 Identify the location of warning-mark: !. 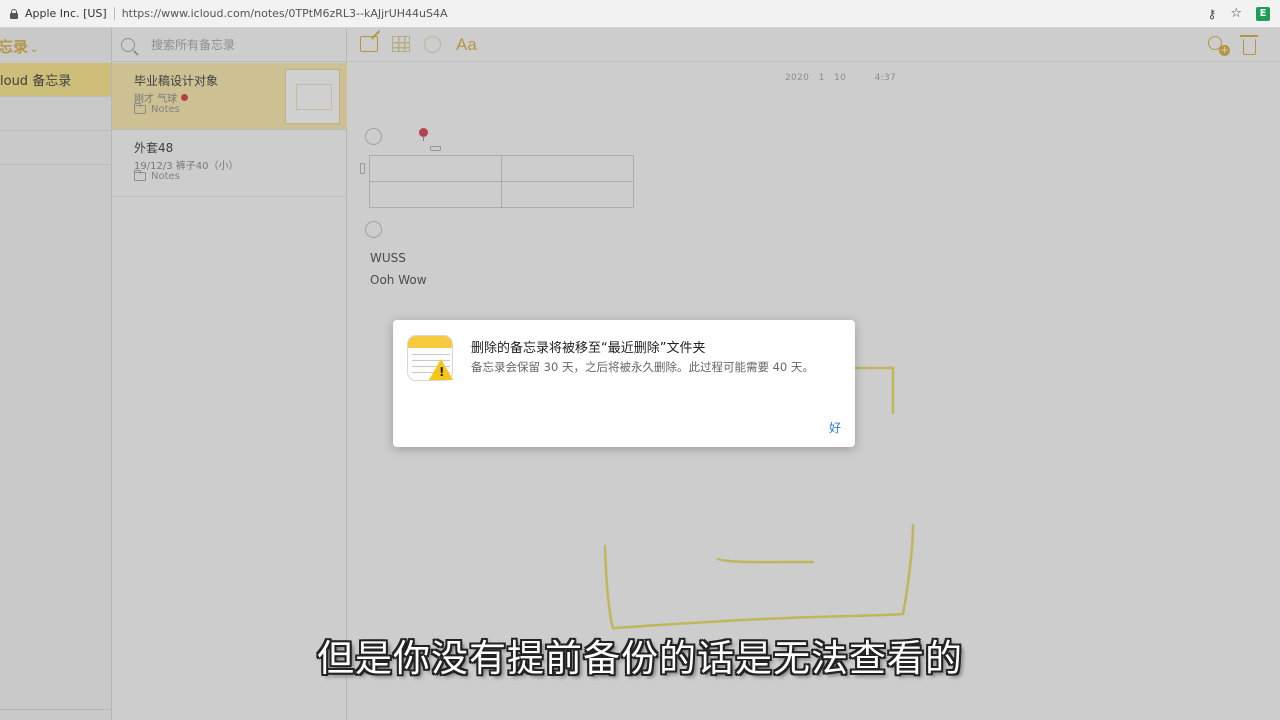
(442, 372).